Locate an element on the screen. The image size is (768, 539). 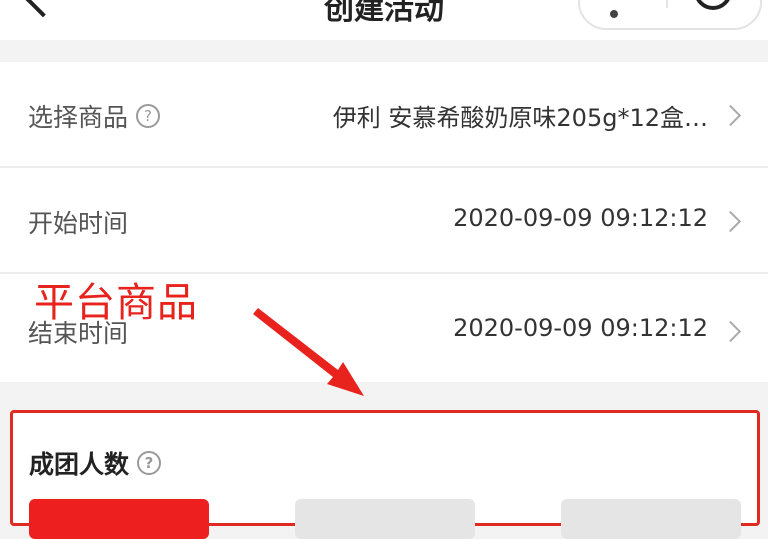
group-size-title: 成团人数 ? is located at coordinates (95, 463).